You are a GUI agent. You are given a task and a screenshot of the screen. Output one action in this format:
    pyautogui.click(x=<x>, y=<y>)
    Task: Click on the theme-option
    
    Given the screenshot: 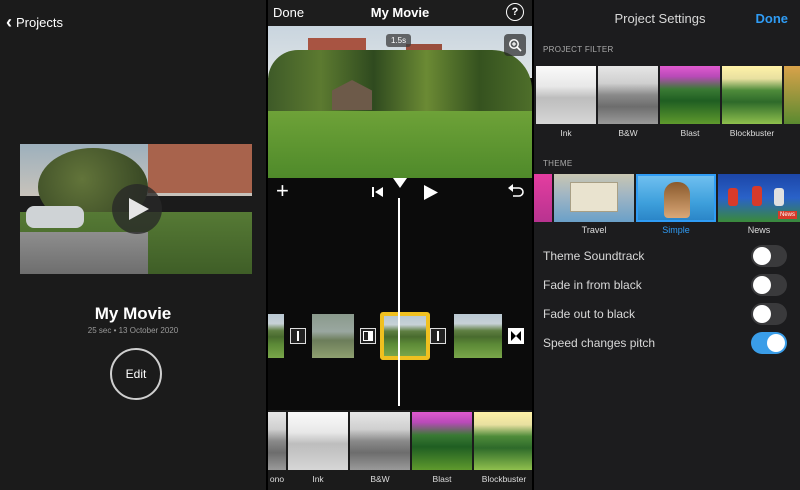 What is the action you would take?
    pyautogui.click(x=543, y=198)
    